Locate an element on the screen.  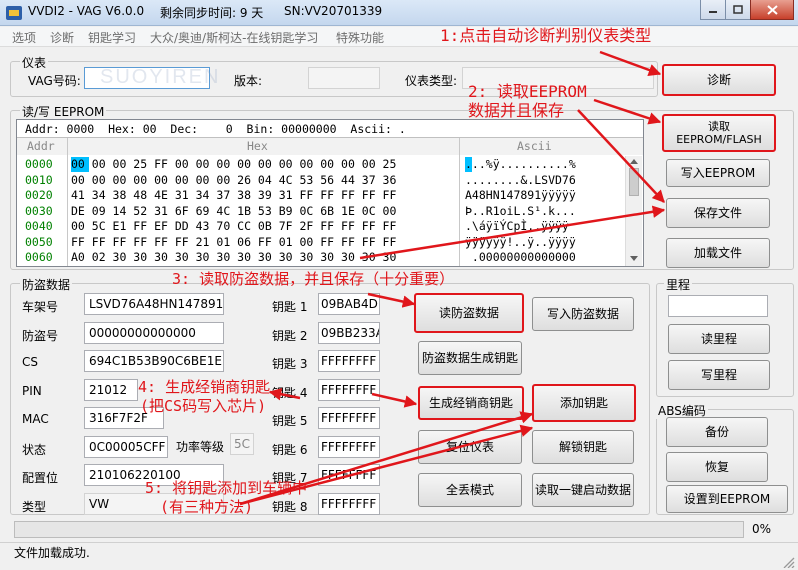
hex-col-hex: Hex is located at coordinates (257, 146).